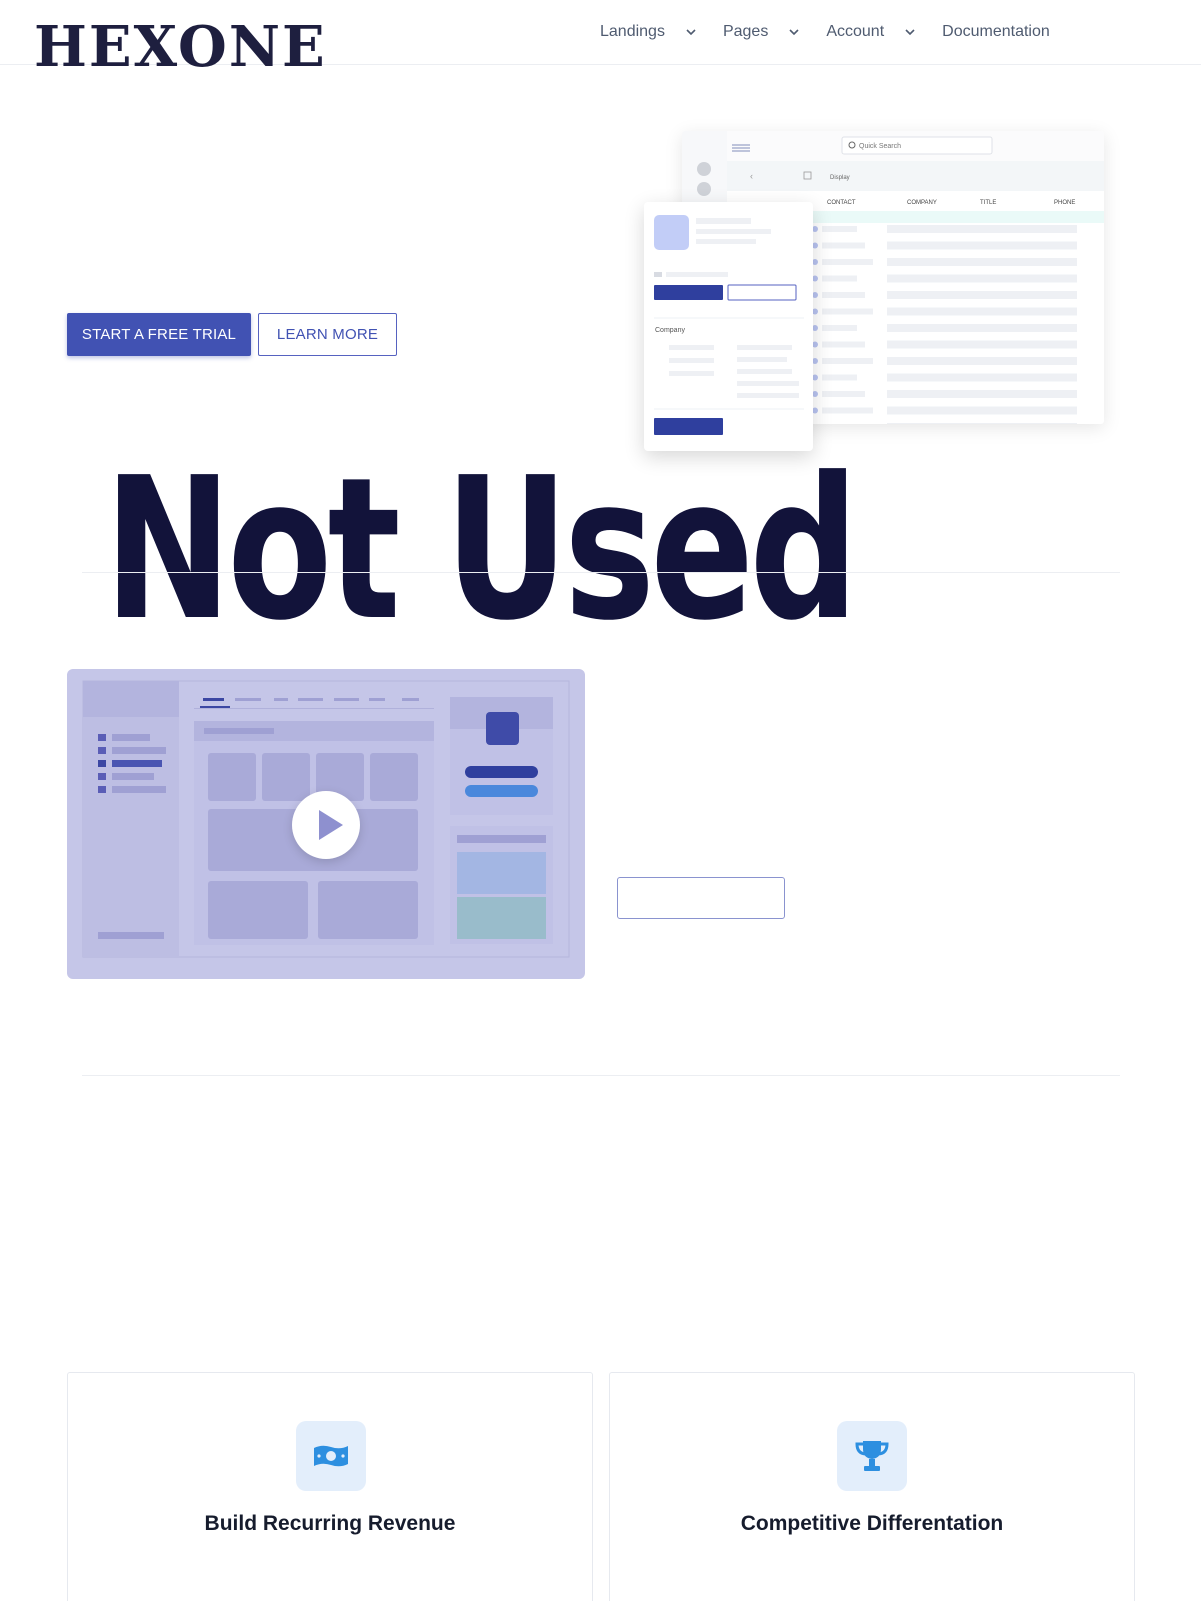 Image resolution: width=1201 pixels, height=1601 pixels. I want to click on nav-documentation-label: Documentation, so click(996, 31).